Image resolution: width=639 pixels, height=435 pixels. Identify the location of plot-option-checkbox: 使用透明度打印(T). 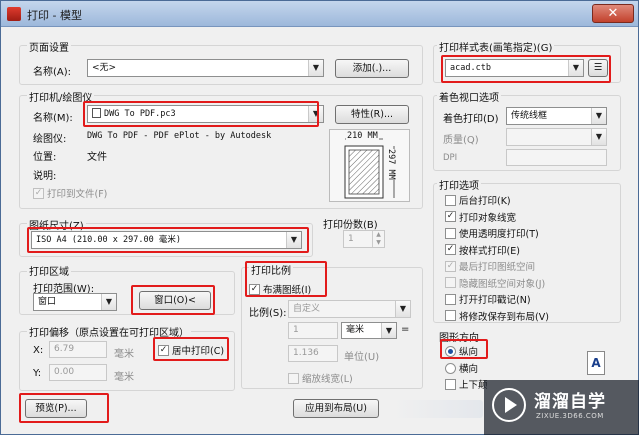
(492, 233).